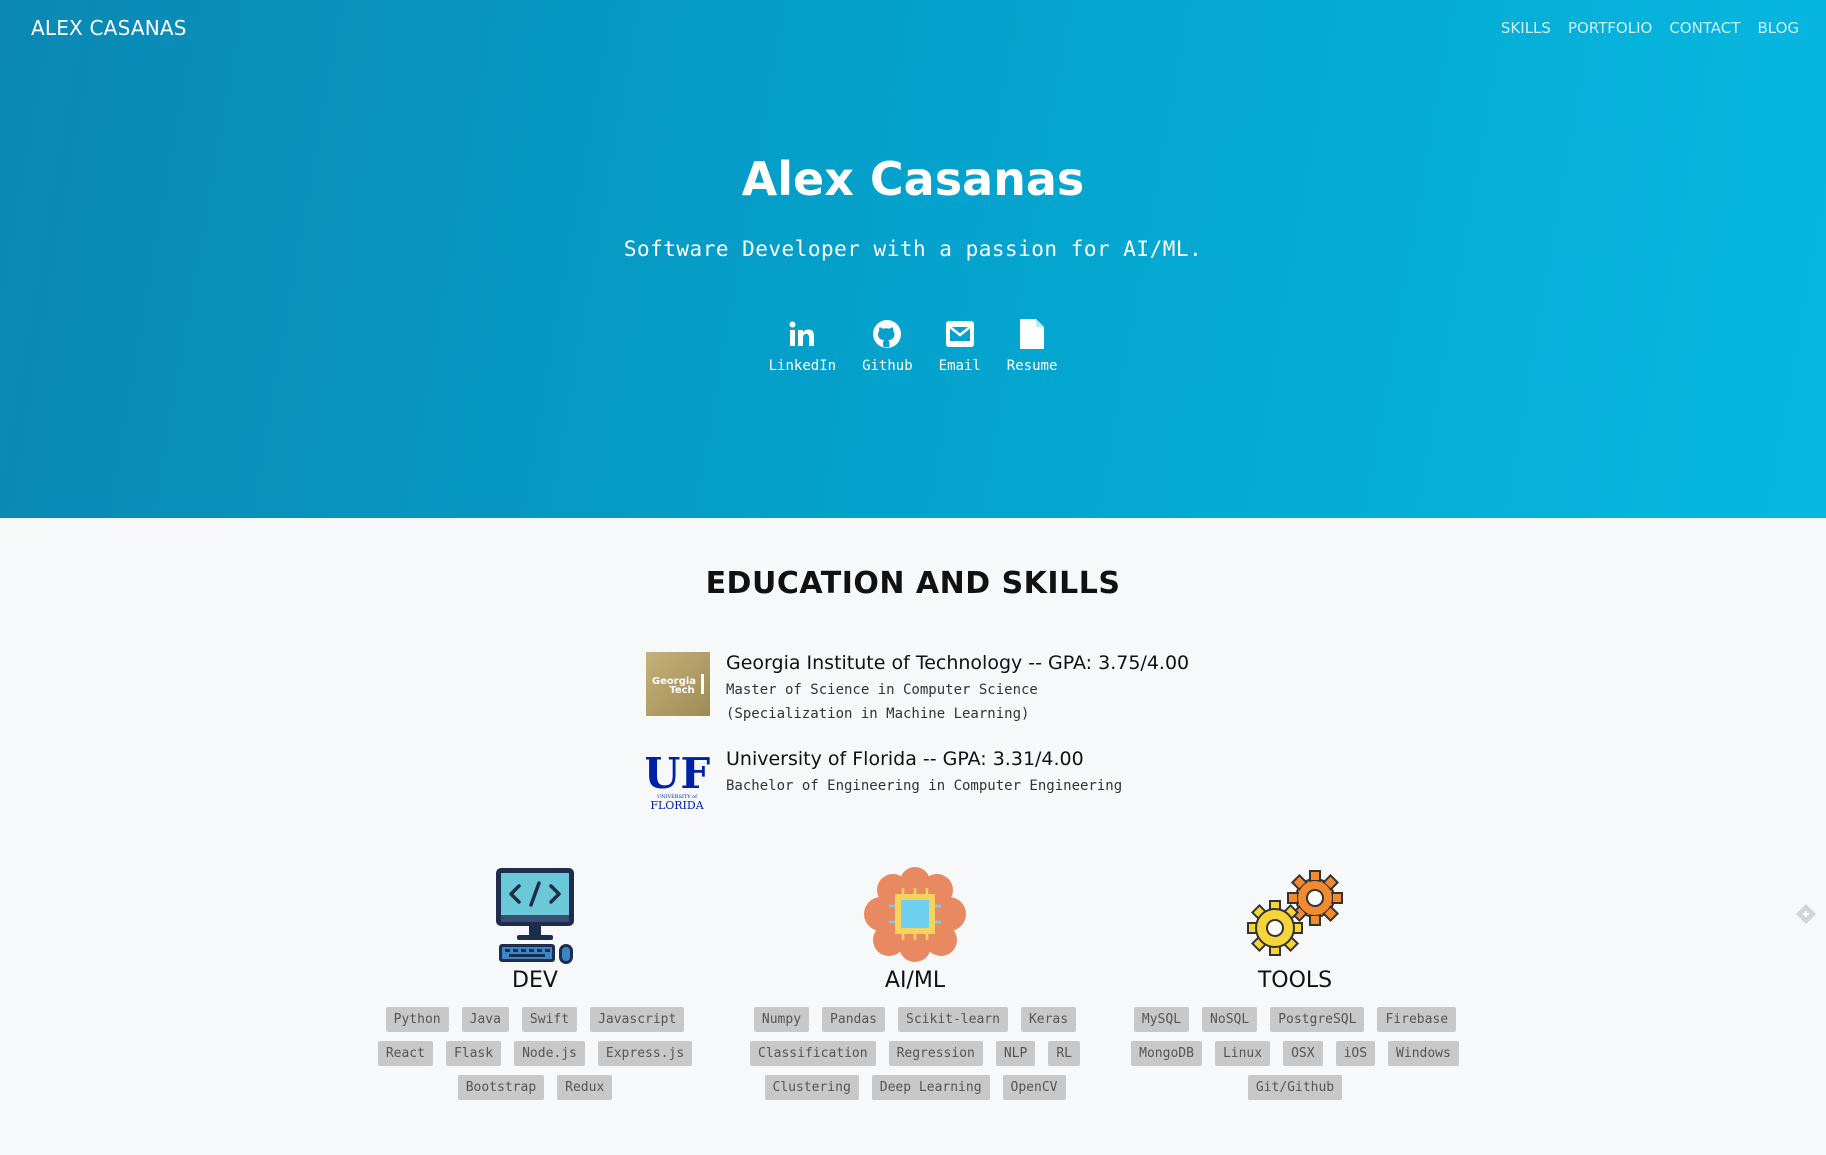  I want to click on skill-tag: Python, so click(417, 1019).